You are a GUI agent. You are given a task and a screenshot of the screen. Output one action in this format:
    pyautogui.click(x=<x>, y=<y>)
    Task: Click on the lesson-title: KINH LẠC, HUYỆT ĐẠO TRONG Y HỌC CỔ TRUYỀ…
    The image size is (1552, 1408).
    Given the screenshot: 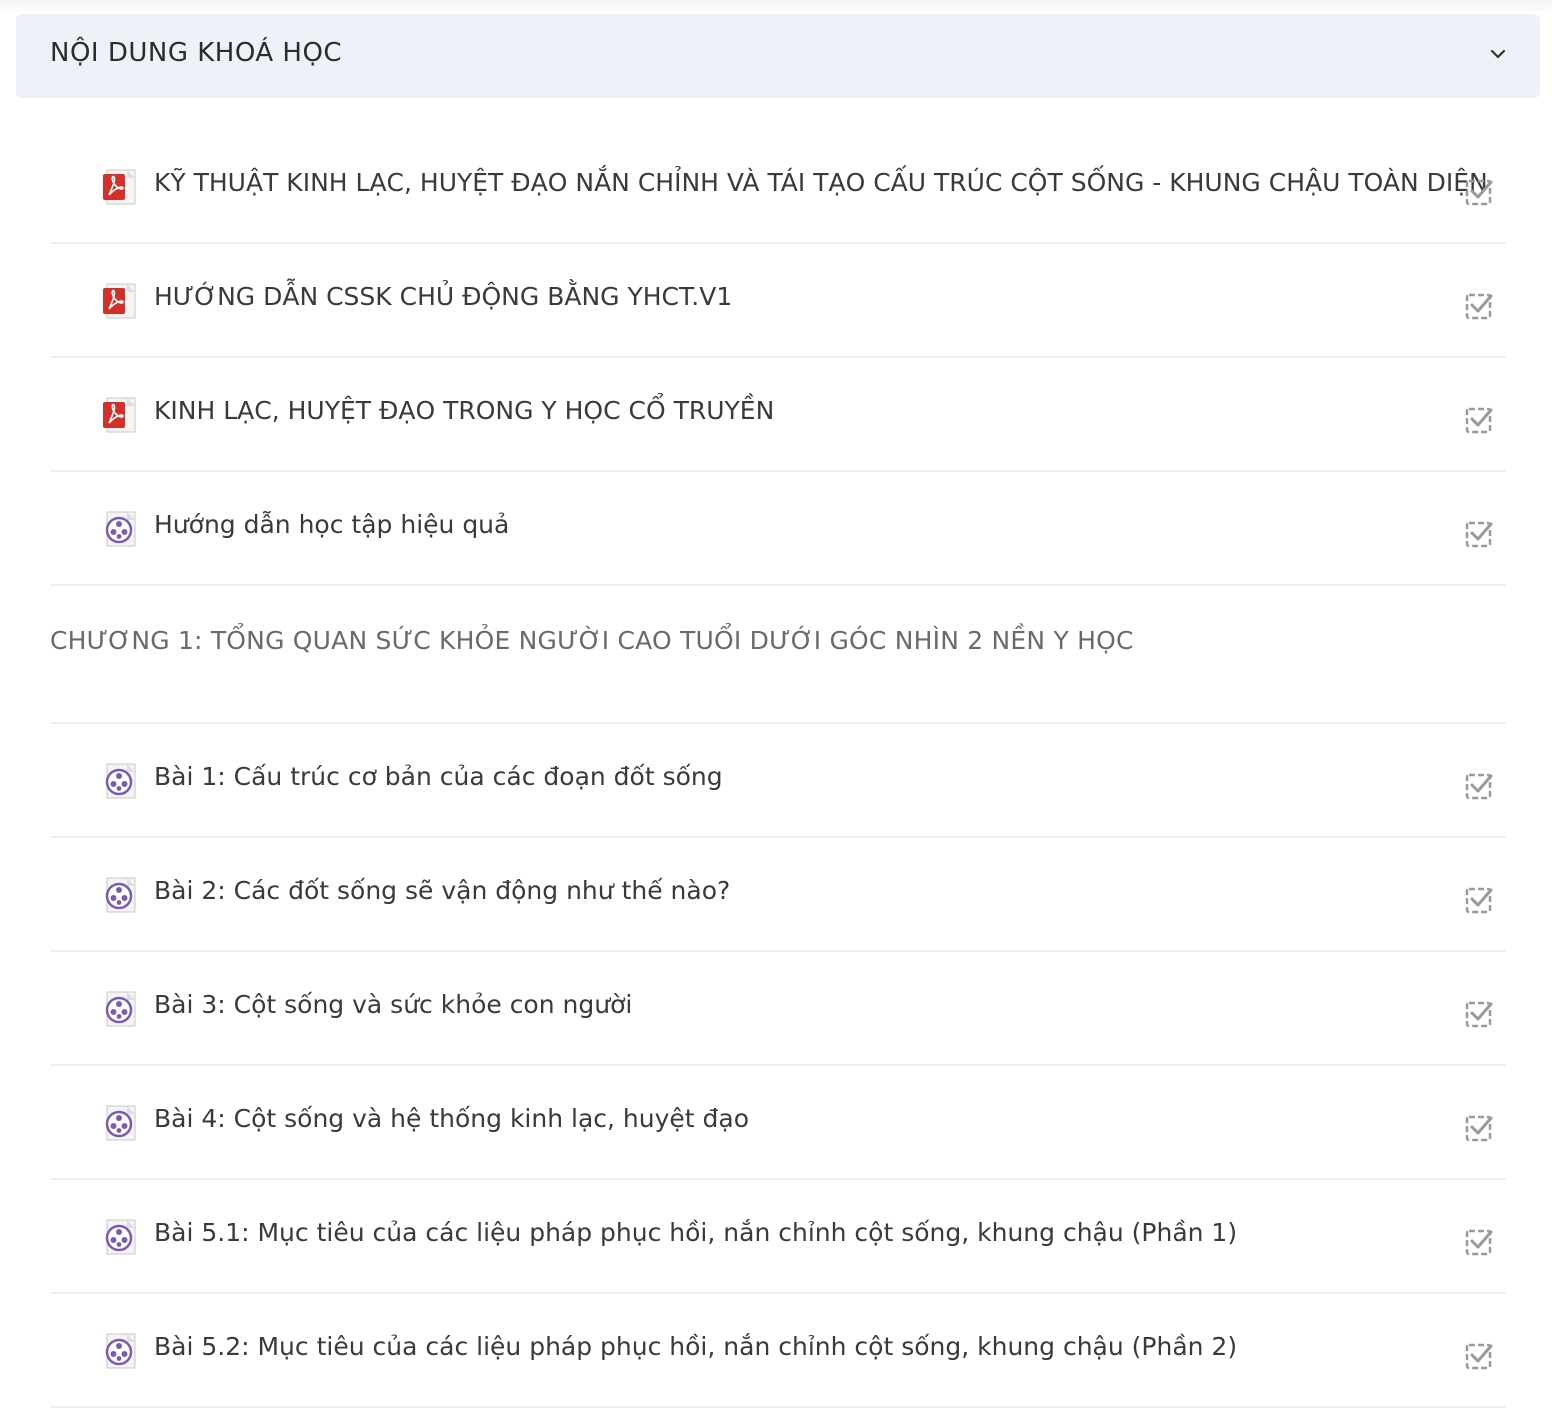 What is the action you would take?
    pyautogui.click(x=464, y=410)
    